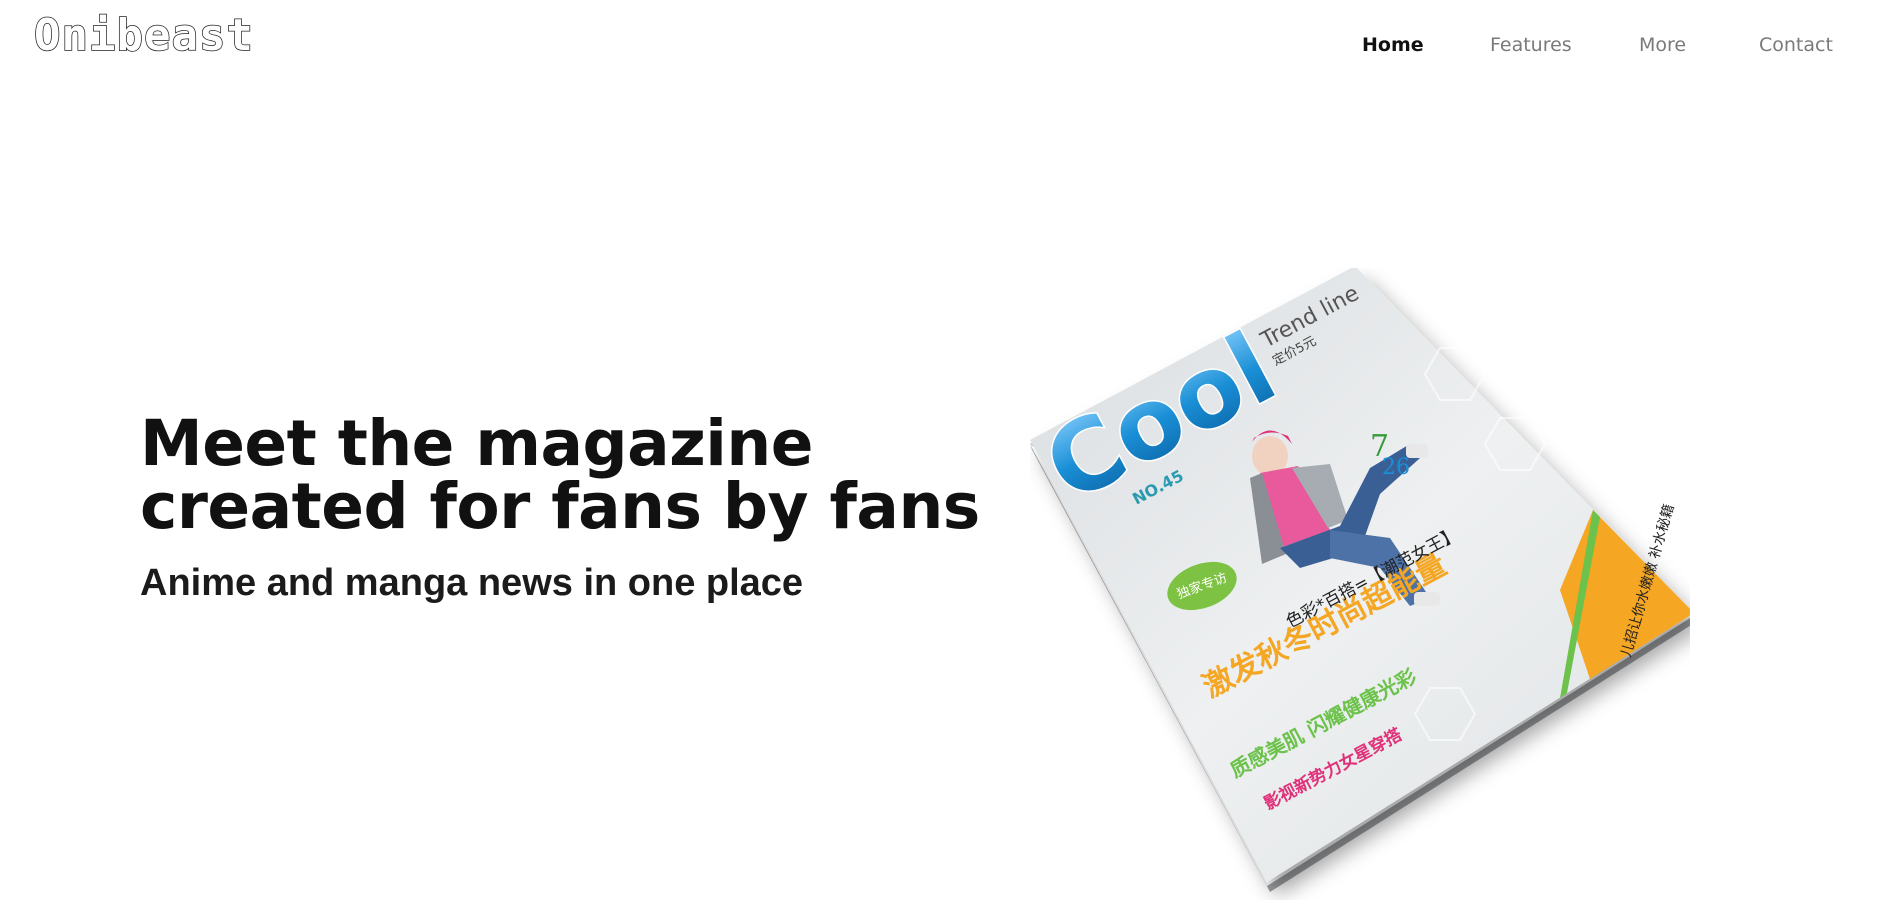  I want to click on hero-title-line-2: created for fans by fans, so click(560, 506).